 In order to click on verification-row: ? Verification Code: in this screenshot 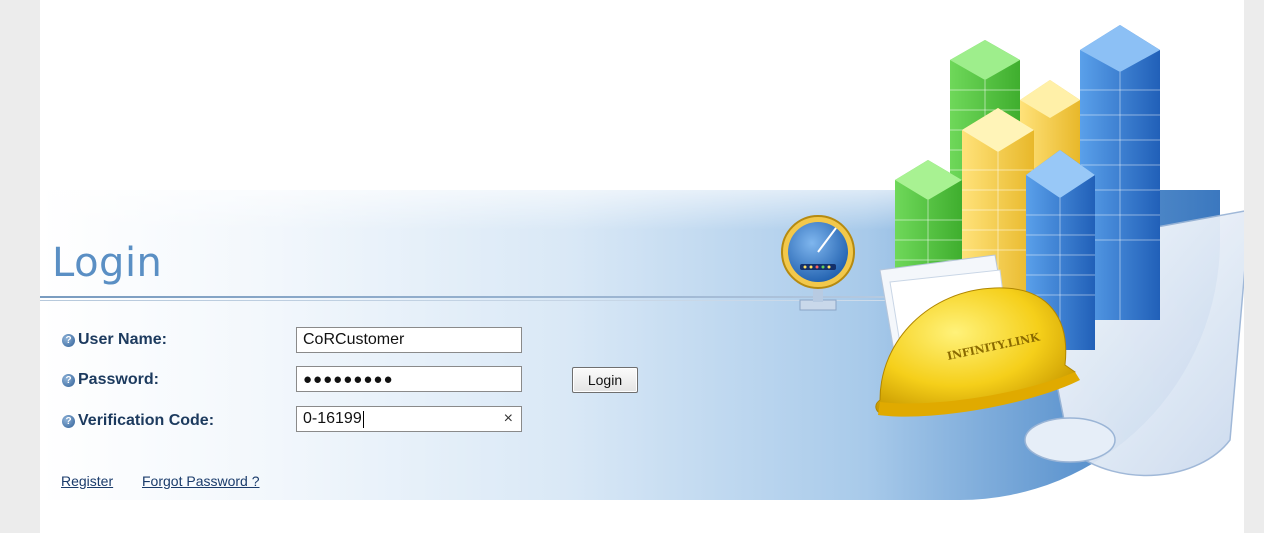, I will do `click(138, 421)`.